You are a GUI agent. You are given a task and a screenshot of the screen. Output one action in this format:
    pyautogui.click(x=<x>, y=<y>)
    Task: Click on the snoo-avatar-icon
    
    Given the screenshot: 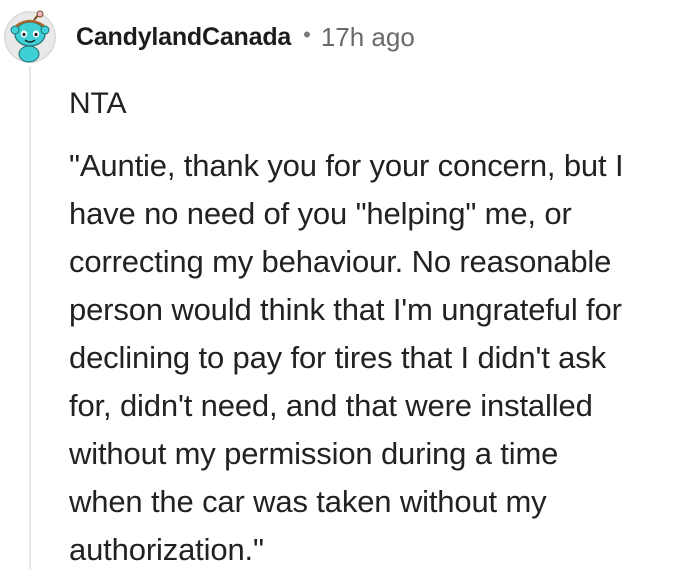 What is the action you would take?
    pyautogui.click(x=30, y=36)
    